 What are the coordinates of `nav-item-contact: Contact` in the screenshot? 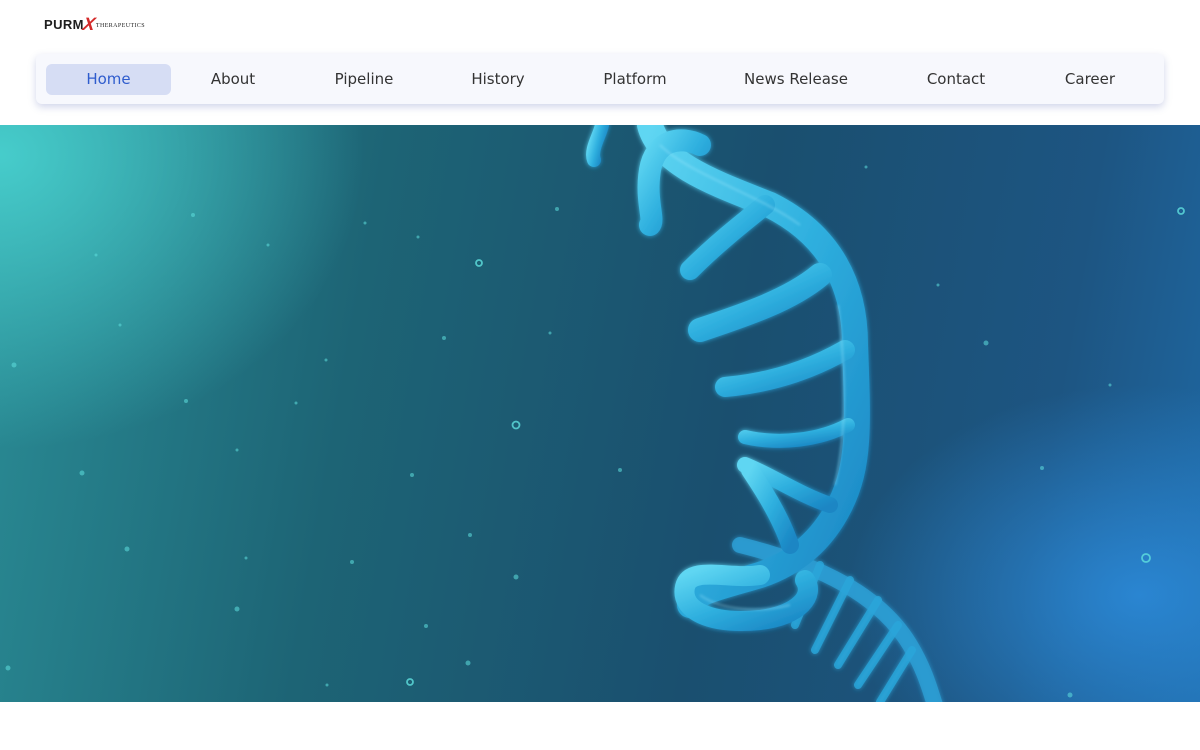 It's located at (956, 79).